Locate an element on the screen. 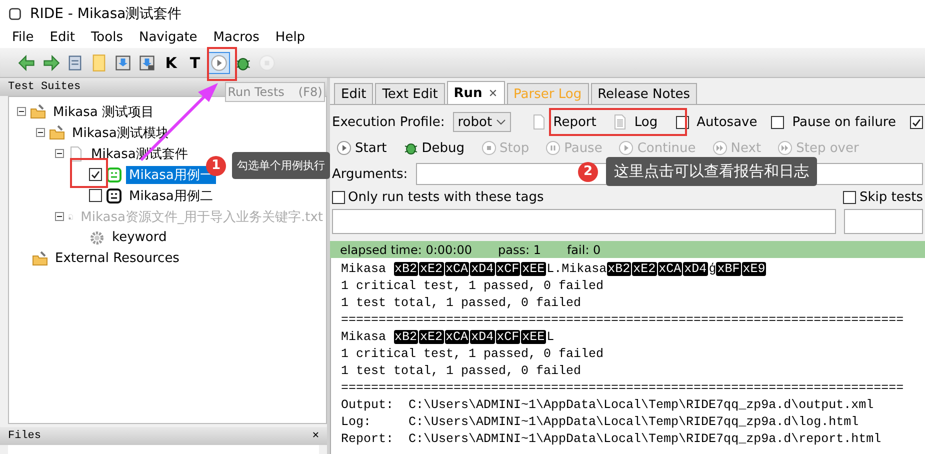 This screenshot has height=454, width=925. panel-title: Files is located at coordinates (25, 436).